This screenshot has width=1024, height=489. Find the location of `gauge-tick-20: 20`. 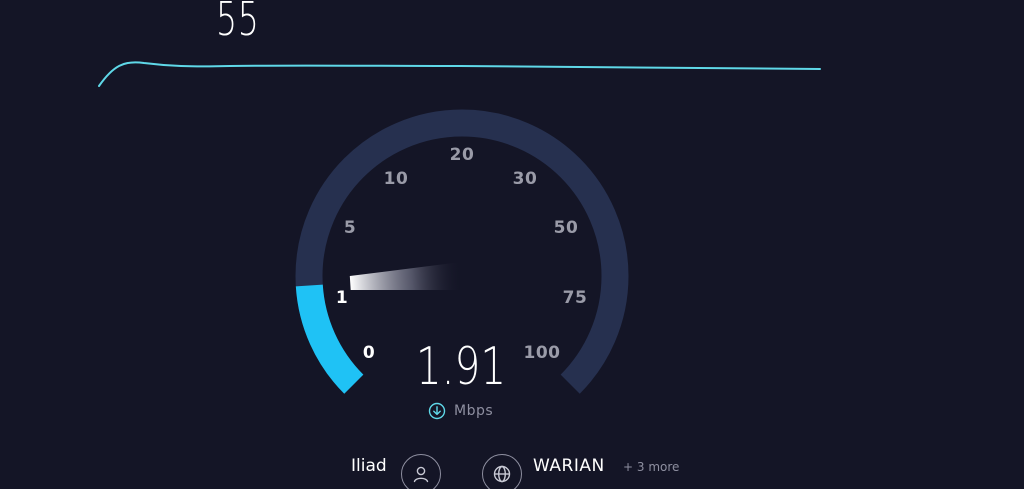

gauge-tick-20: 20 is located at coordinates (462, 155).